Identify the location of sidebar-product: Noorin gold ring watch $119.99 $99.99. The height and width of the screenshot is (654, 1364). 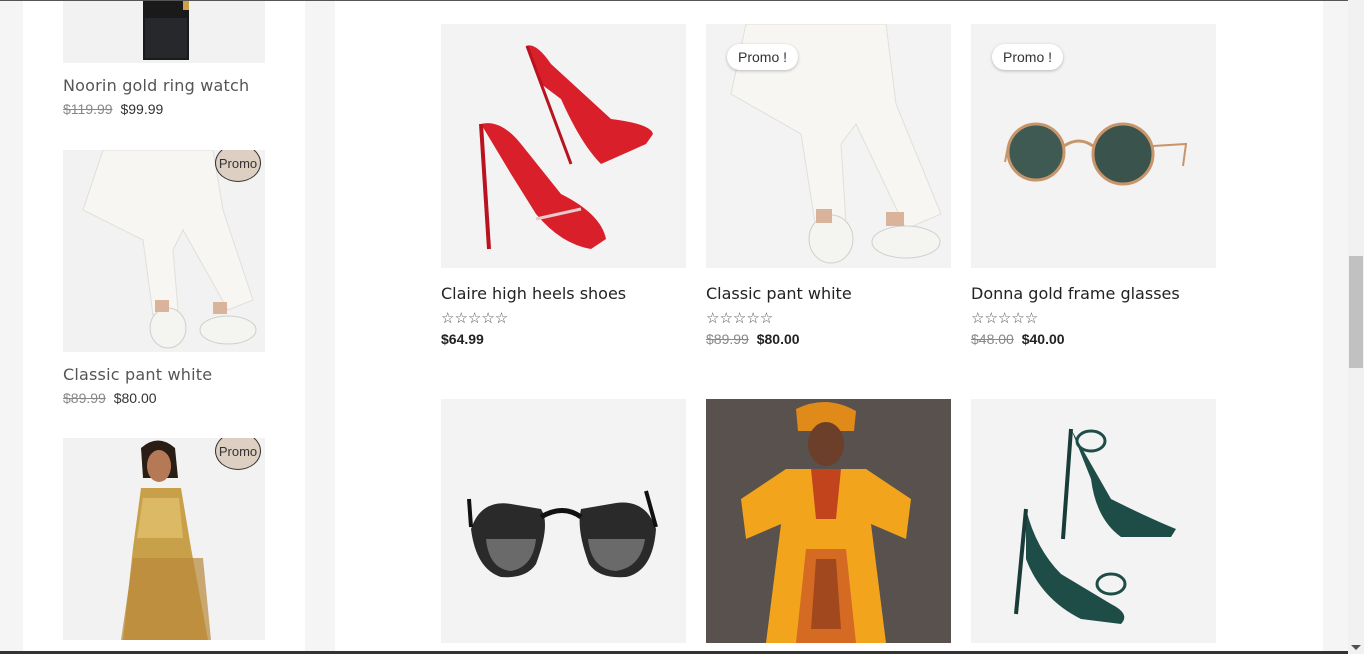
(164, 59).